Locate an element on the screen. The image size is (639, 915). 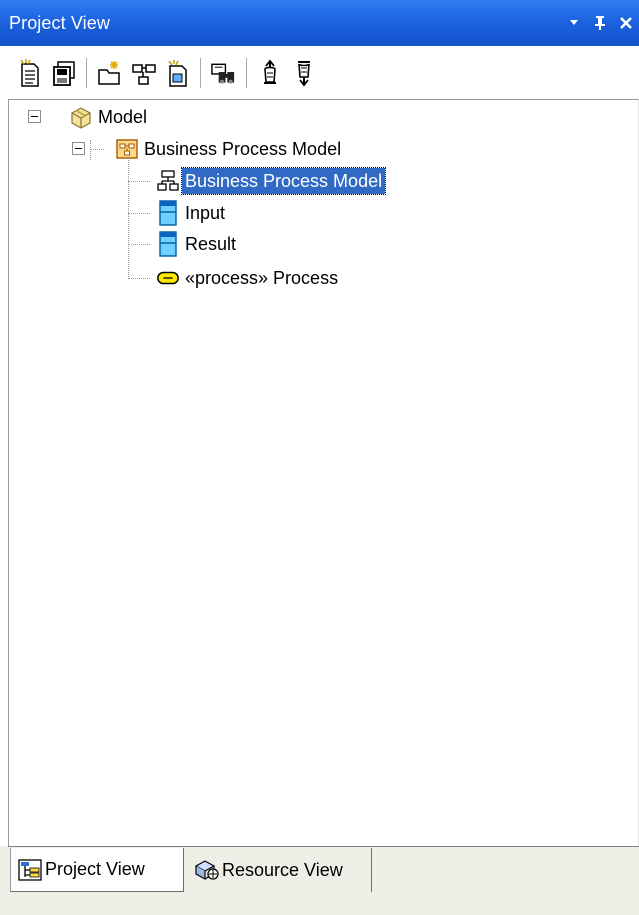
tree-item-process: «process» Process is located at coordinates (248, 278).